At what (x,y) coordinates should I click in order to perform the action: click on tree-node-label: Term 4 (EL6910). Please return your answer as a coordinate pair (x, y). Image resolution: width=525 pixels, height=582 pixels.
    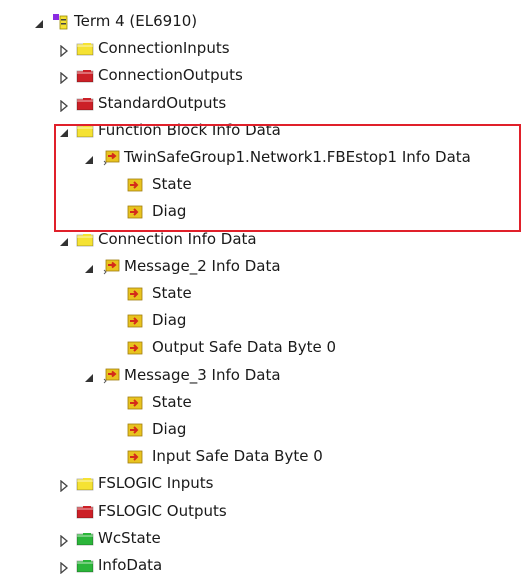
    Looking at the image, I should click on (136, 21).